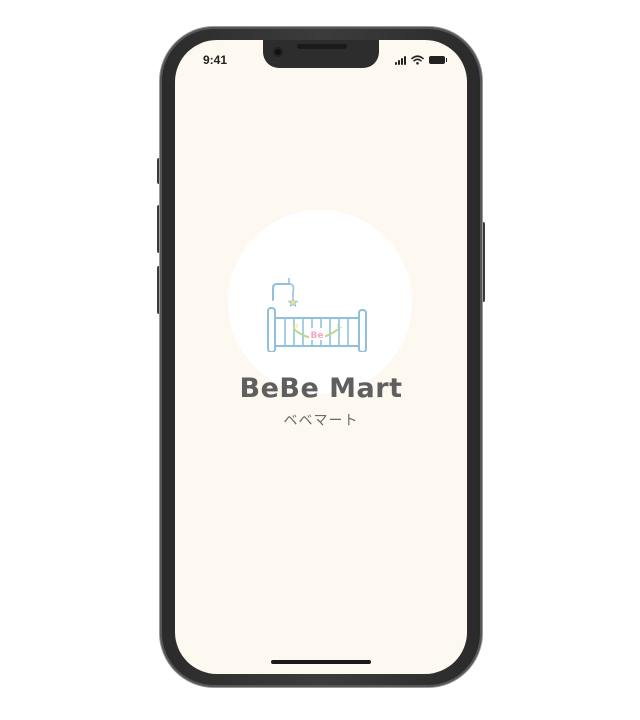  What do you see at coordinates (438, 60) in the screenshot?
I see `battery-icon` at bounding box center [438, 60].